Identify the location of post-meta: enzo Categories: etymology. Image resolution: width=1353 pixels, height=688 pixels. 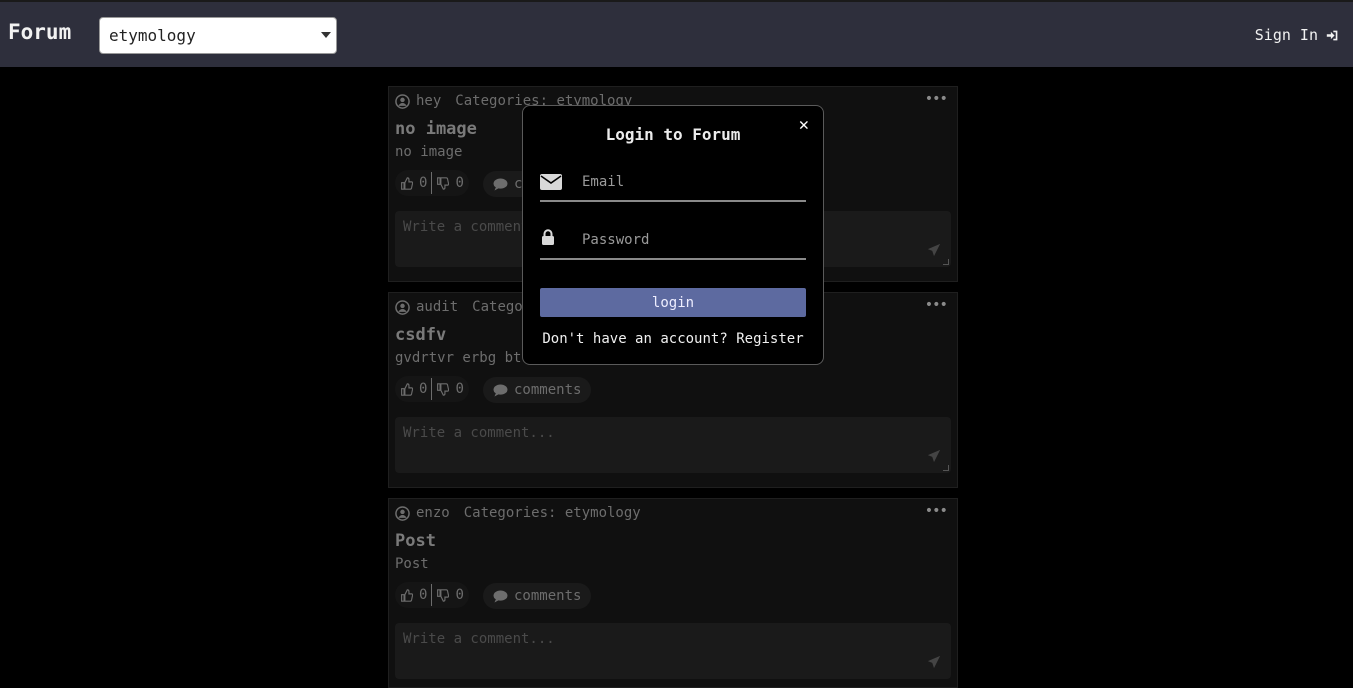
(518, 513).